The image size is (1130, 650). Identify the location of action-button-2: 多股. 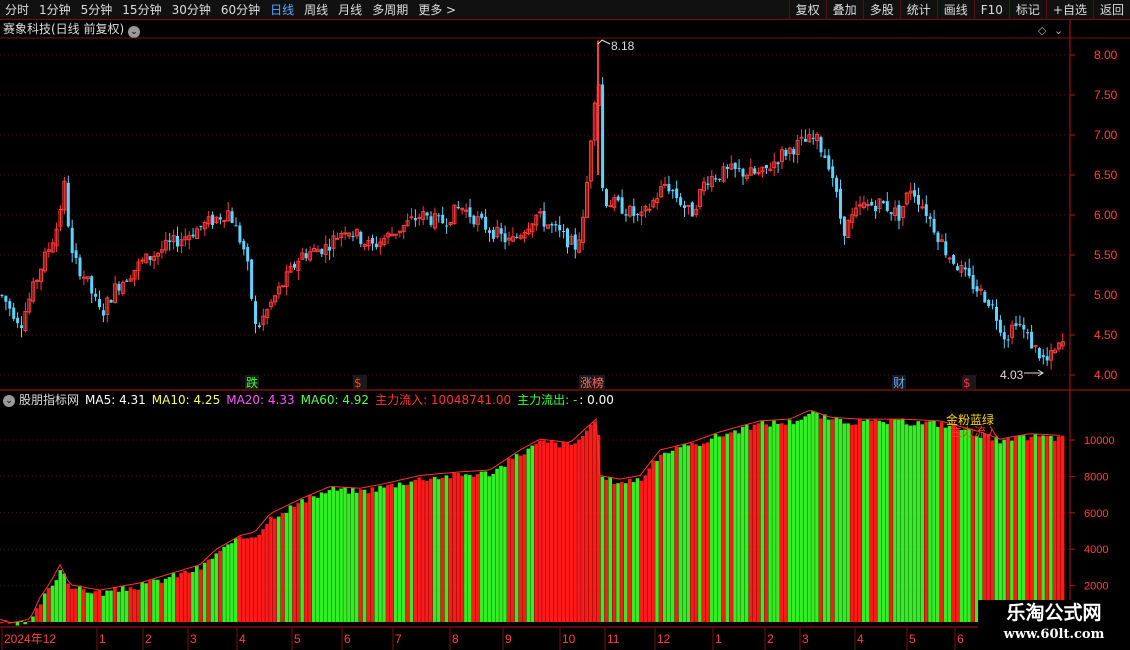
(881, 10).